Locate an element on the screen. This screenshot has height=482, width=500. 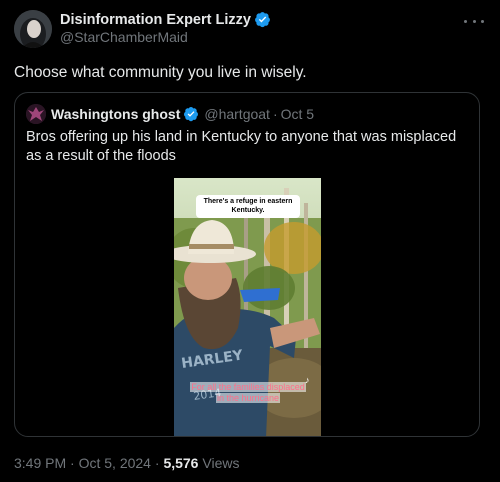
quoted-author-avatar is located at coordinates (36, 114).